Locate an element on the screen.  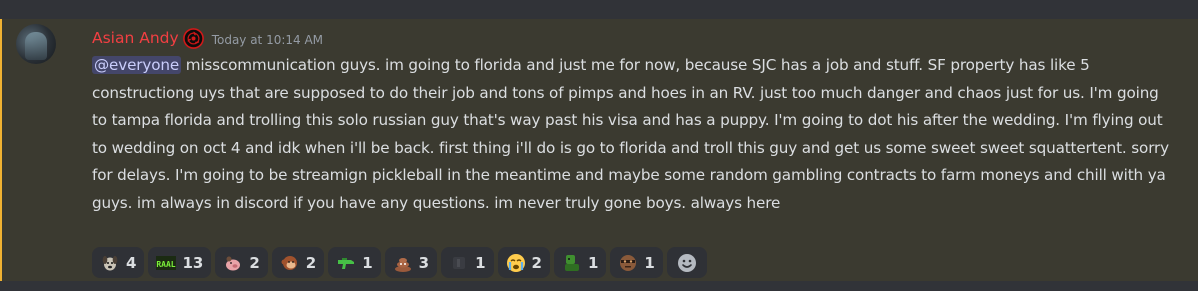
reaction-dog: 4 is located at coordinates (118, 262).